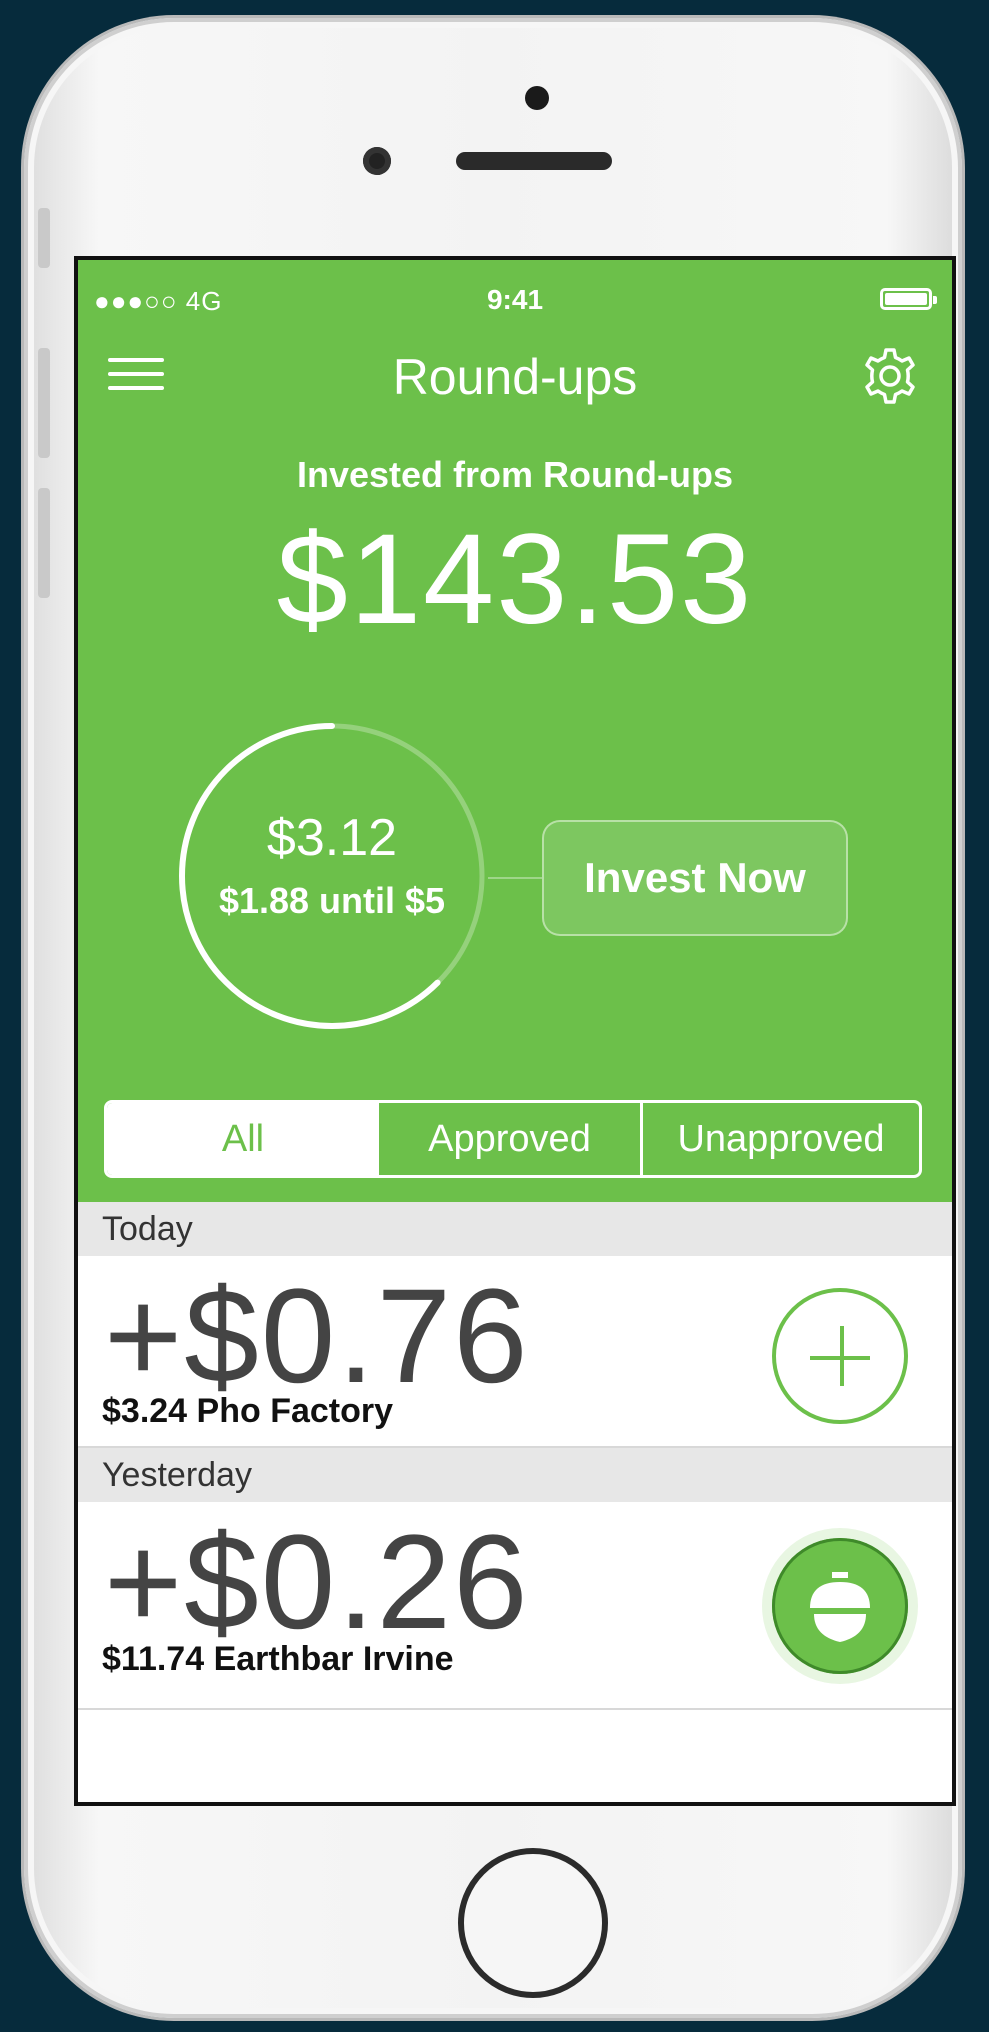 Image resolution: width=989 pixels, height=2032 pixels. Describe the element at coordinates (44, 543) in the screenshot. I see `volume-down-button` at that location.